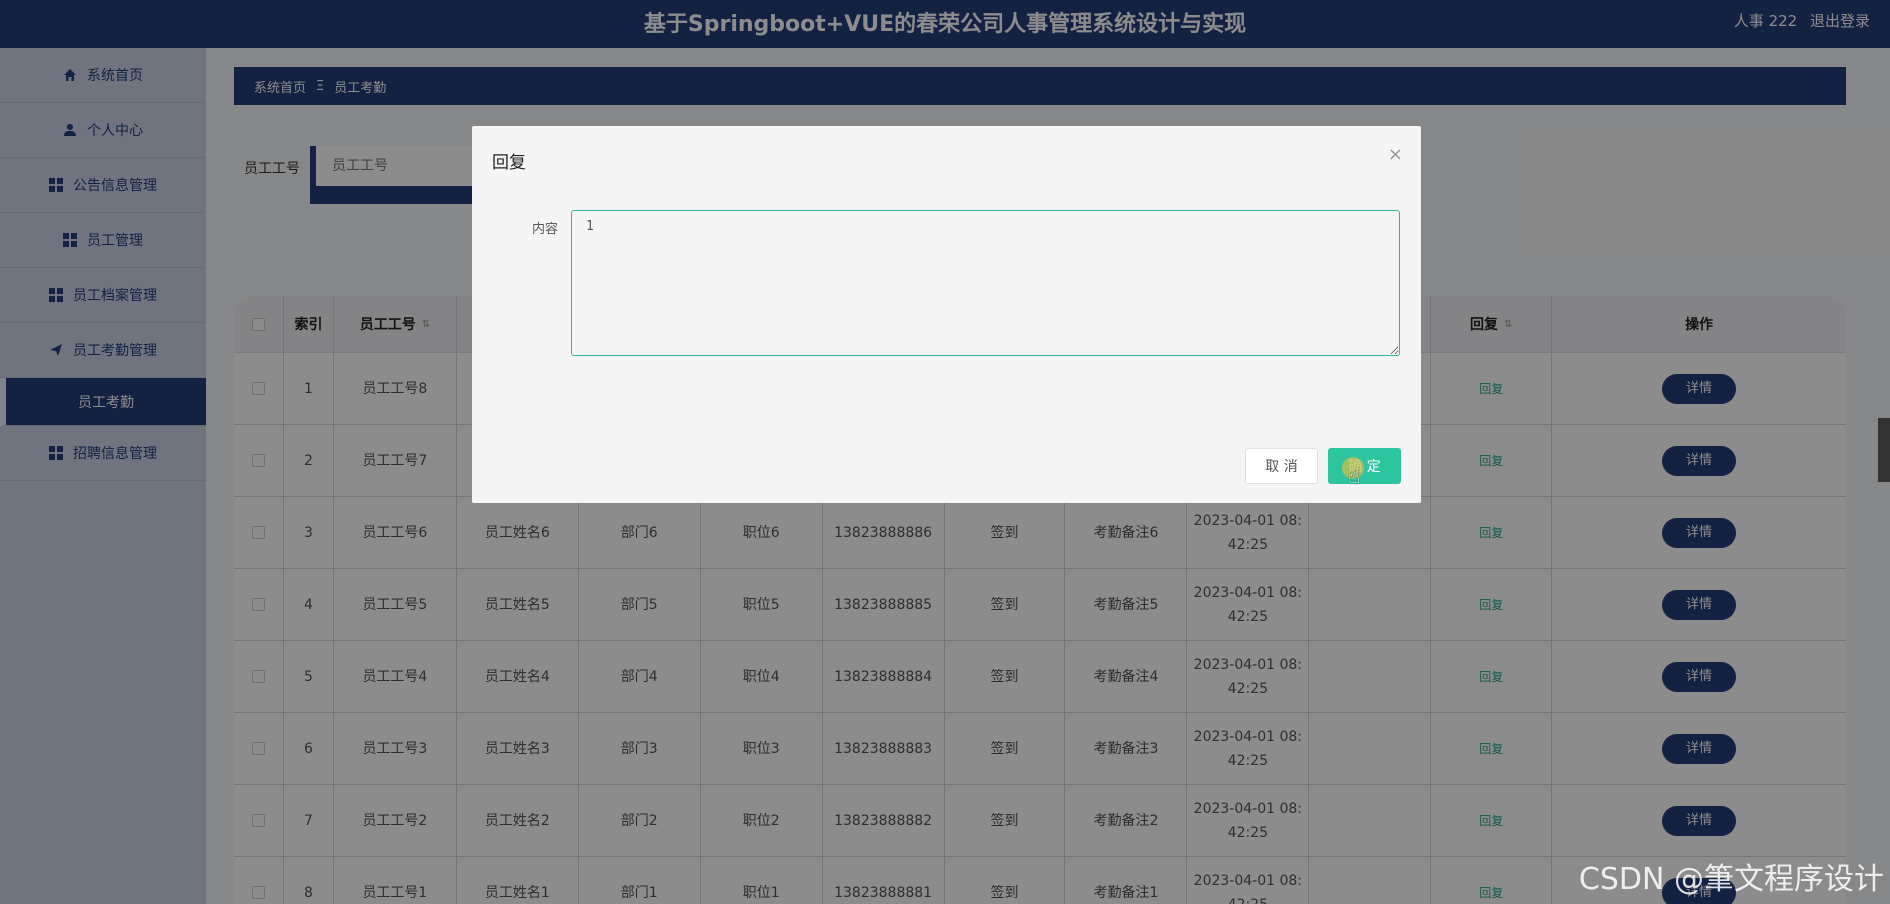 The height and width of the screenshot is (904, 1890). What do you see at coordinates (1281, 466) in the screenshot?
I see `cancel-button: 取 消` at bounding box center [1281, 466].